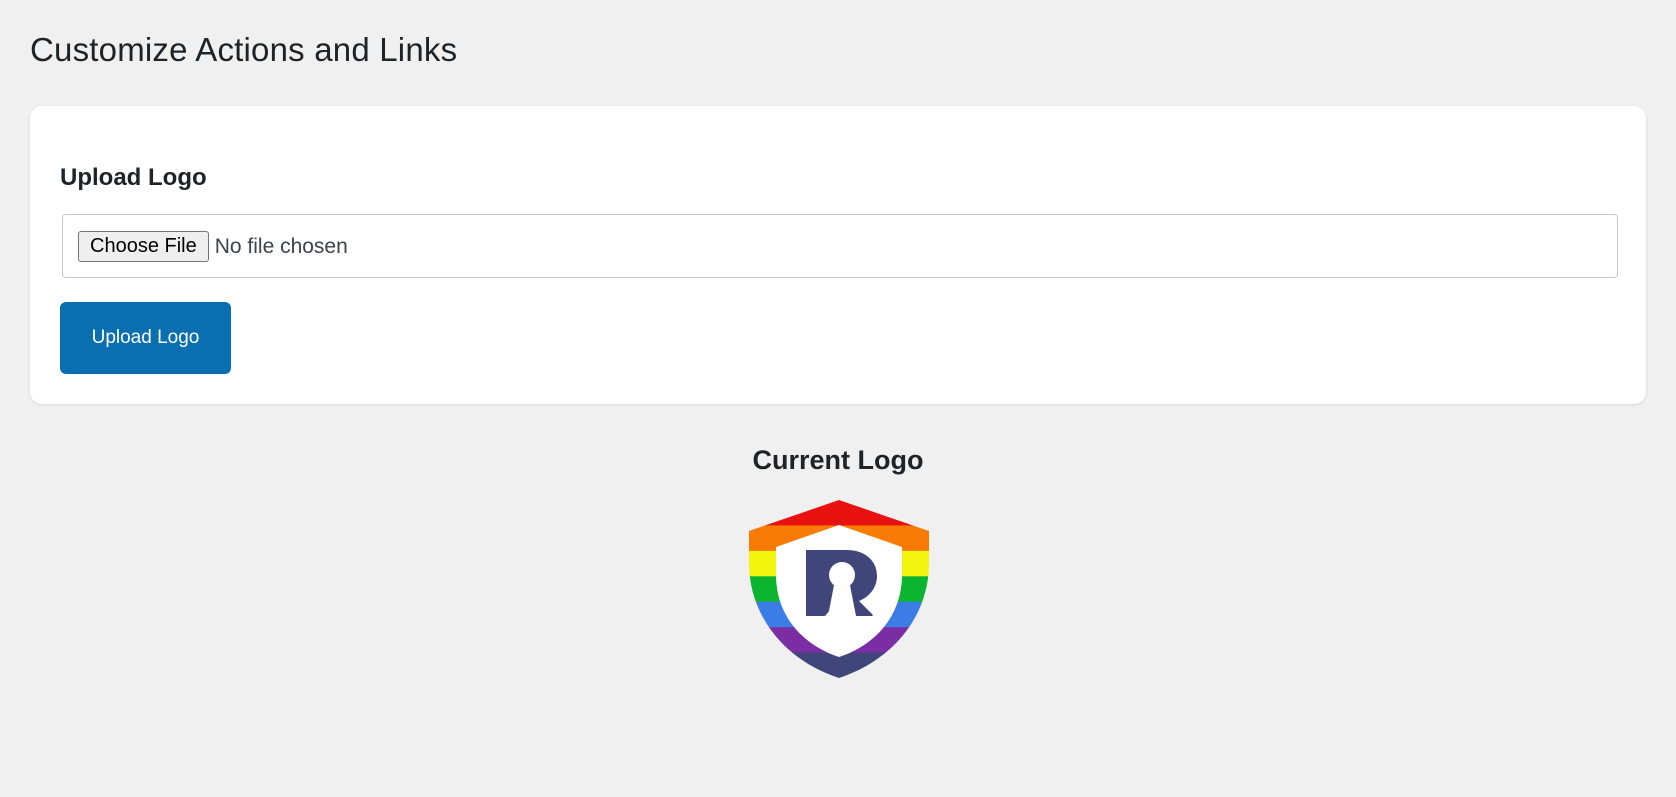 The image size is (1676, 797). I want to click on file-status-text: No file chosen, so click(281, 246).